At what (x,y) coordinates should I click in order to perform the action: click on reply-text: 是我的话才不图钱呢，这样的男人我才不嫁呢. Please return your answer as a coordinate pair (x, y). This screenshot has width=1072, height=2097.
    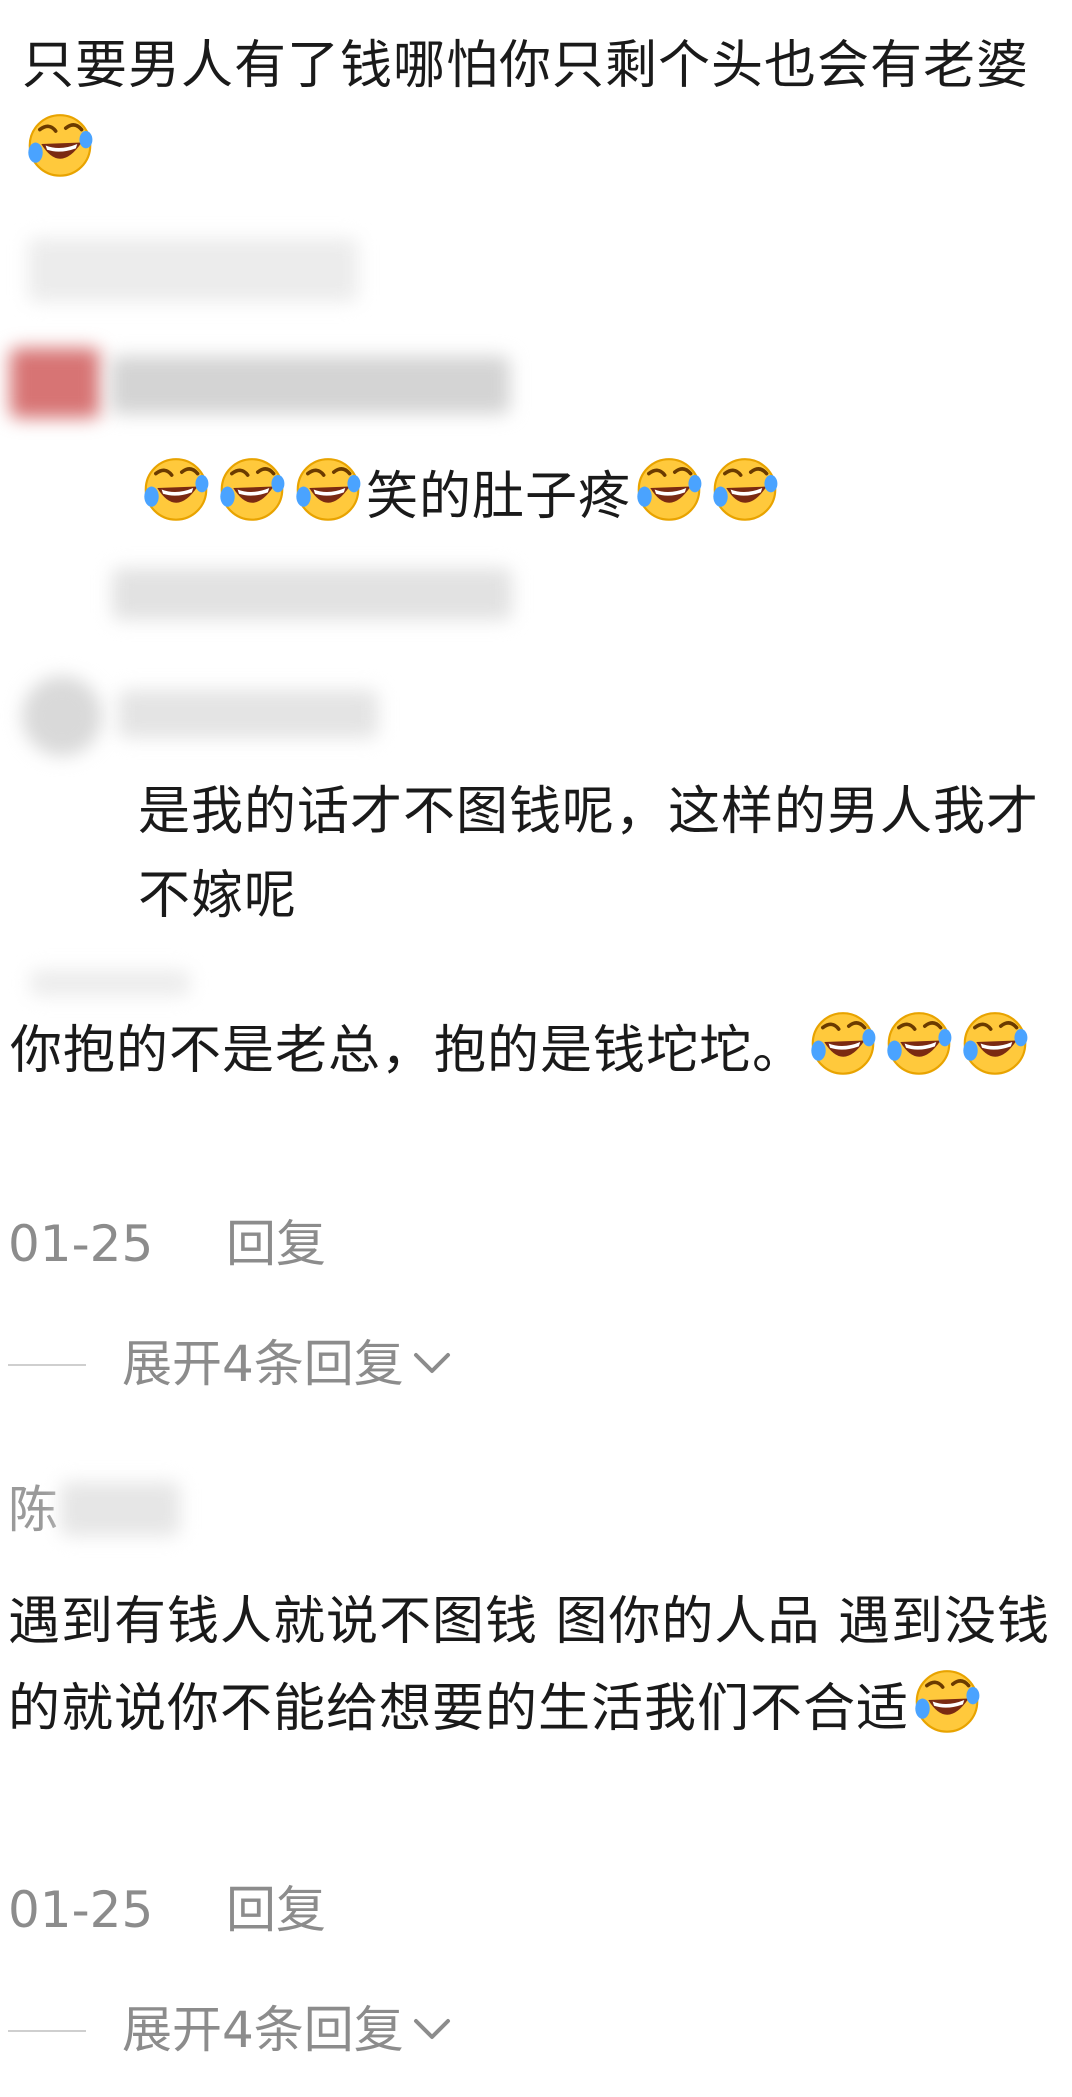
    Looking at the image, I should click on (598, 854).